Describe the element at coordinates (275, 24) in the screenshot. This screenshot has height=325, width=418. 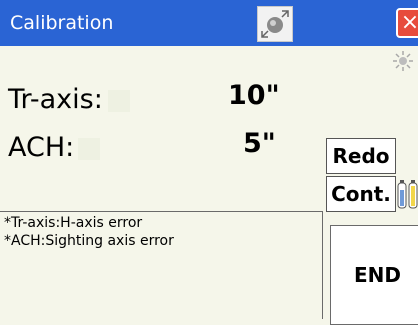
I see `prism-target-icon` at that location.